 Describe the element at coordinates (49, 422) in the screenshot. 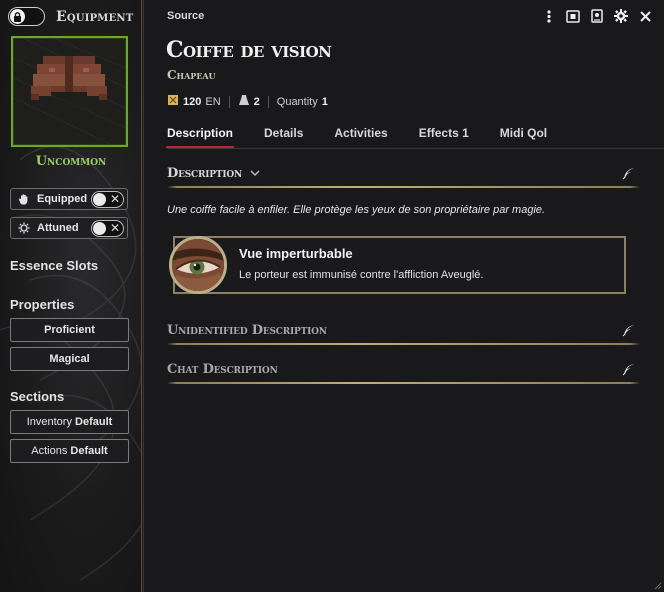

I see `section-label: Inventory` at that location.